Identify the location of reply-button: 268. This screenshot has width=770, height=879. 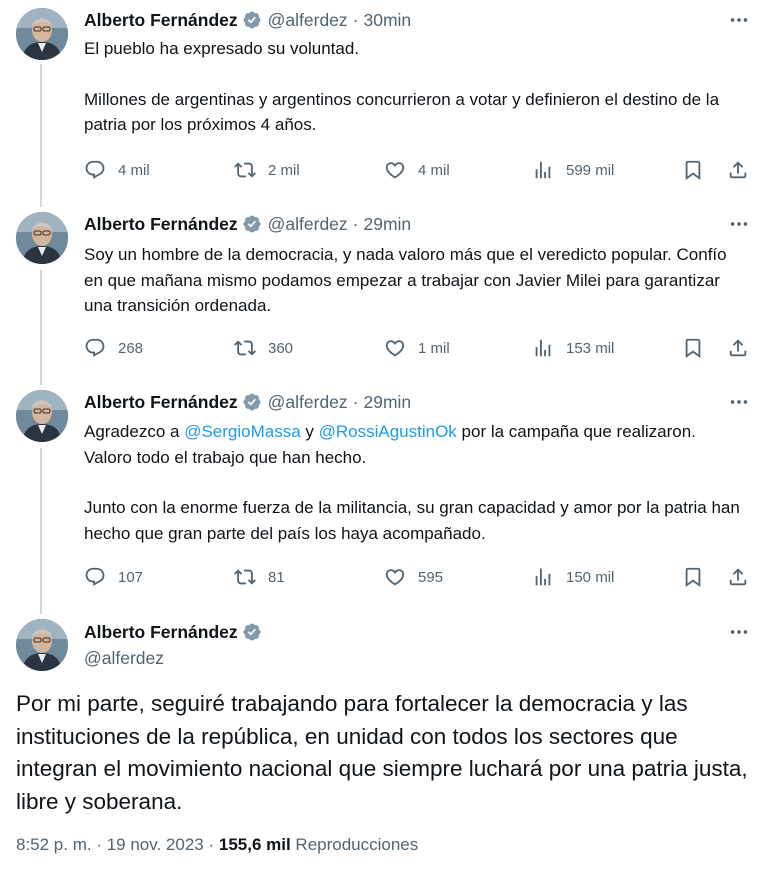
(113, 348).